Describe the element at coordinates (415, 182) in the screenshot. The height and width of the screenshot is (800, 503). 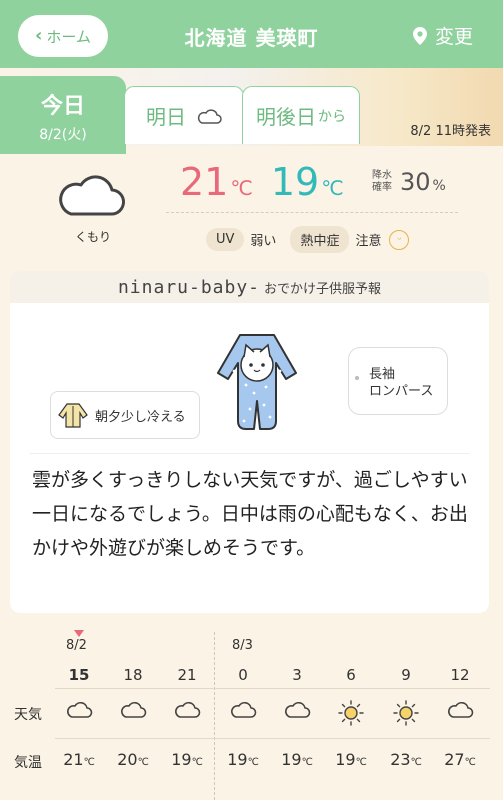
I see `precip-number: 30` at that location.